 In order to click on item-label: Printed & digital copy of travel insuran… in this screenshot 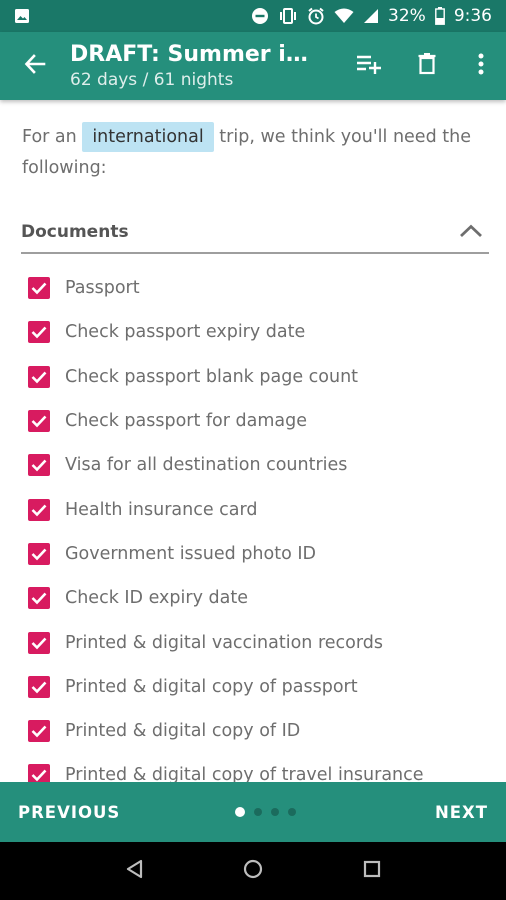, I will do `click(244, 773)`.